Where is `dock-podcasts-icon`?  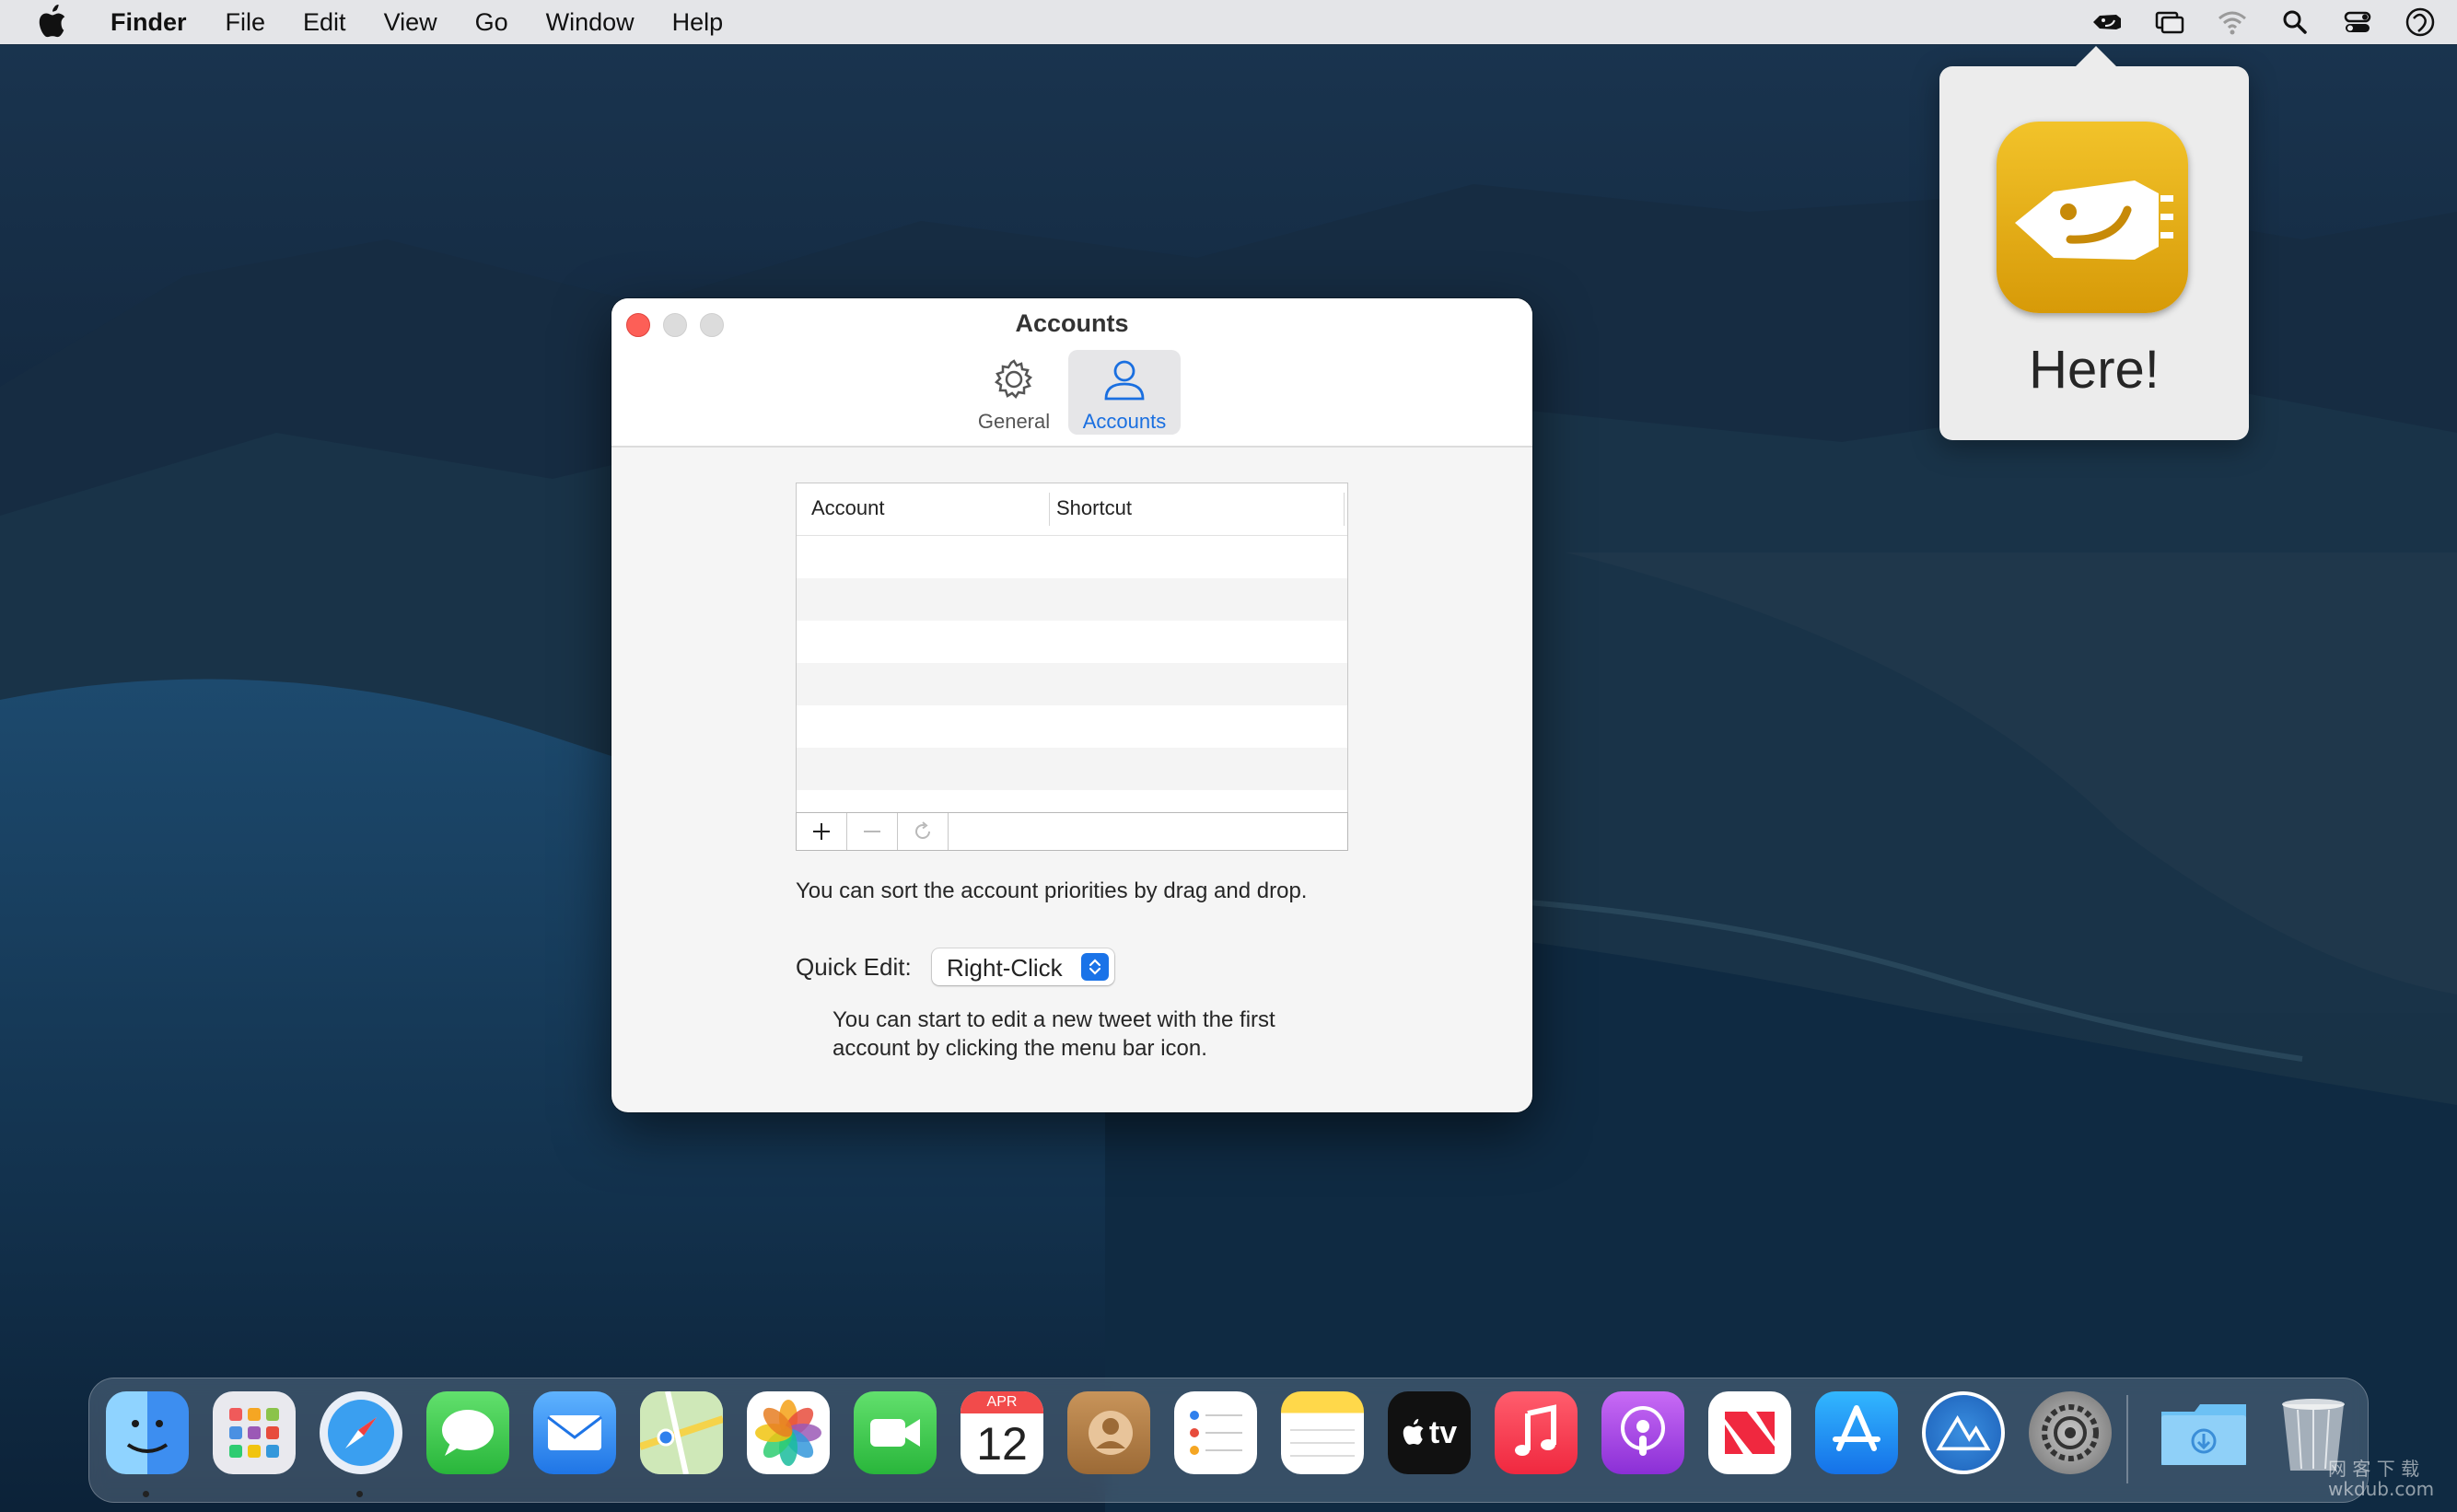 dock-podcasts-icon is located at coordinates (1642, 1433).